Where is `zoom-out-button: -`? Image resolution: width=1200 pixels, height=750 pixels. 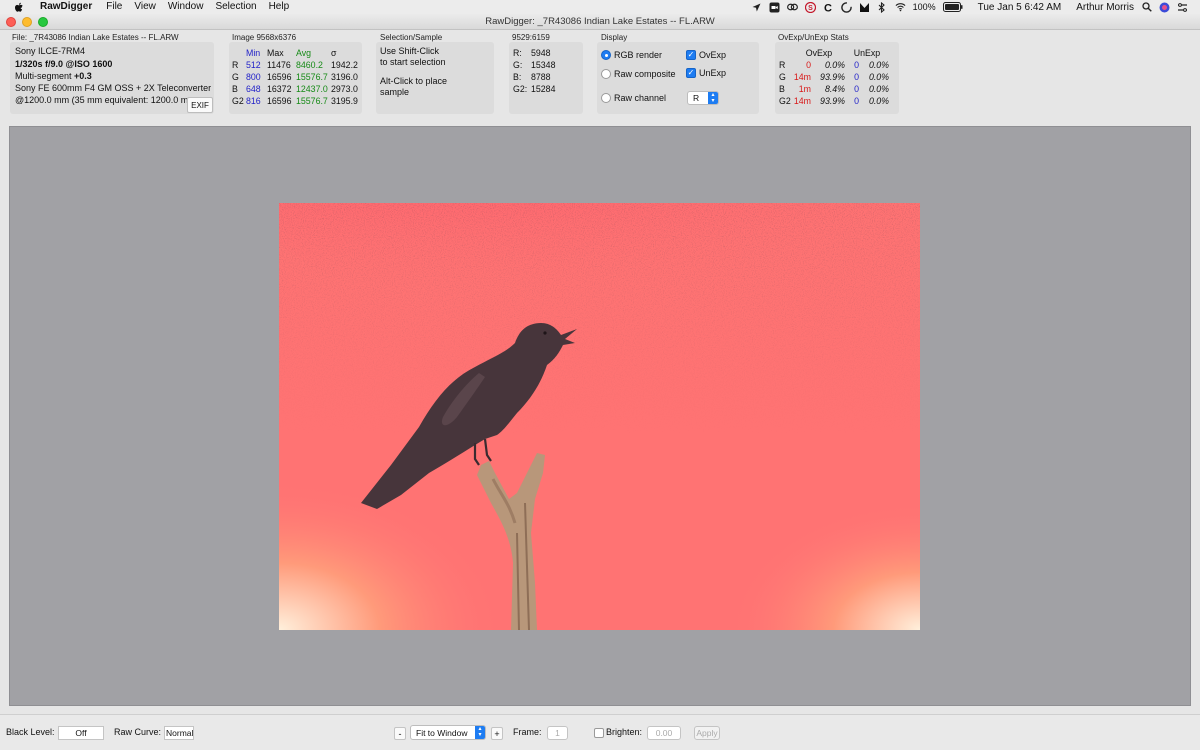 zoom-out-button: - is located at coordinates (400, 733).